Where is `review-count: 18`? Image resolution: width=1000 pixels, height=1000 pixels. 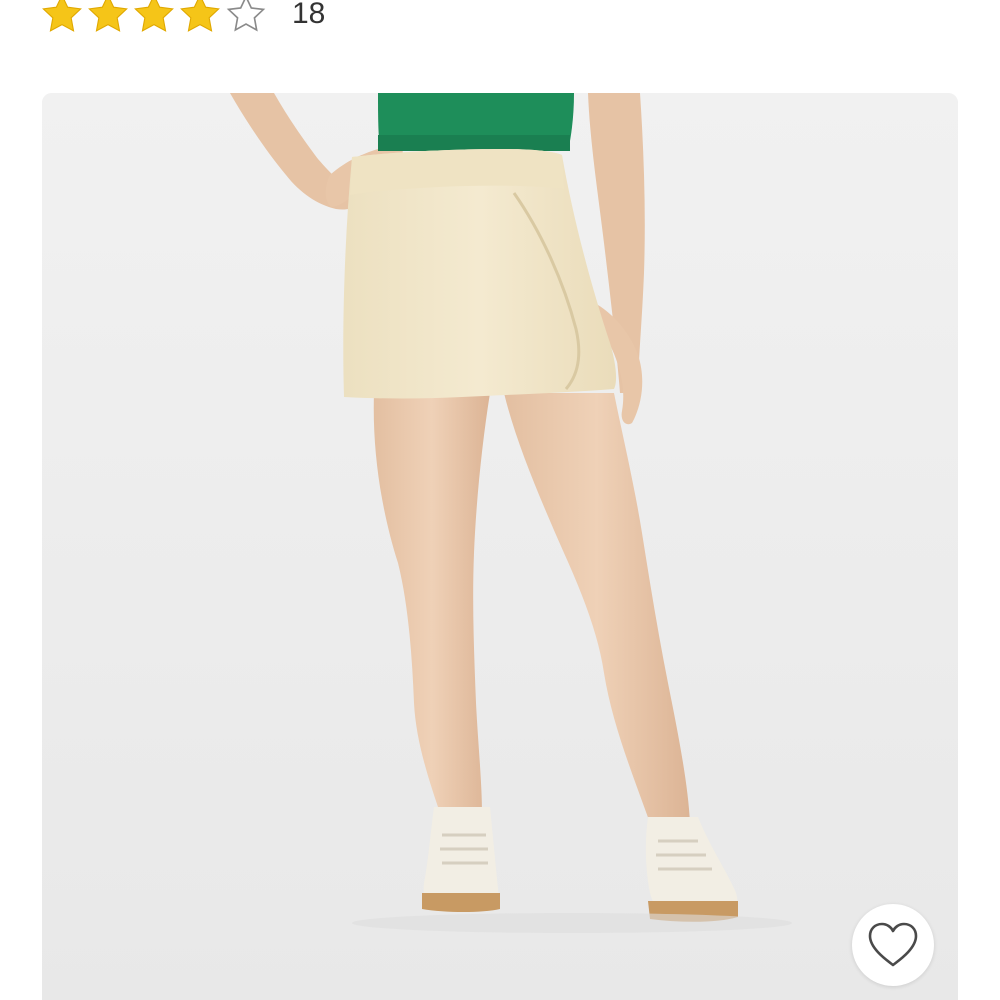 review-count: 18 is located at coordinates (308, 14).